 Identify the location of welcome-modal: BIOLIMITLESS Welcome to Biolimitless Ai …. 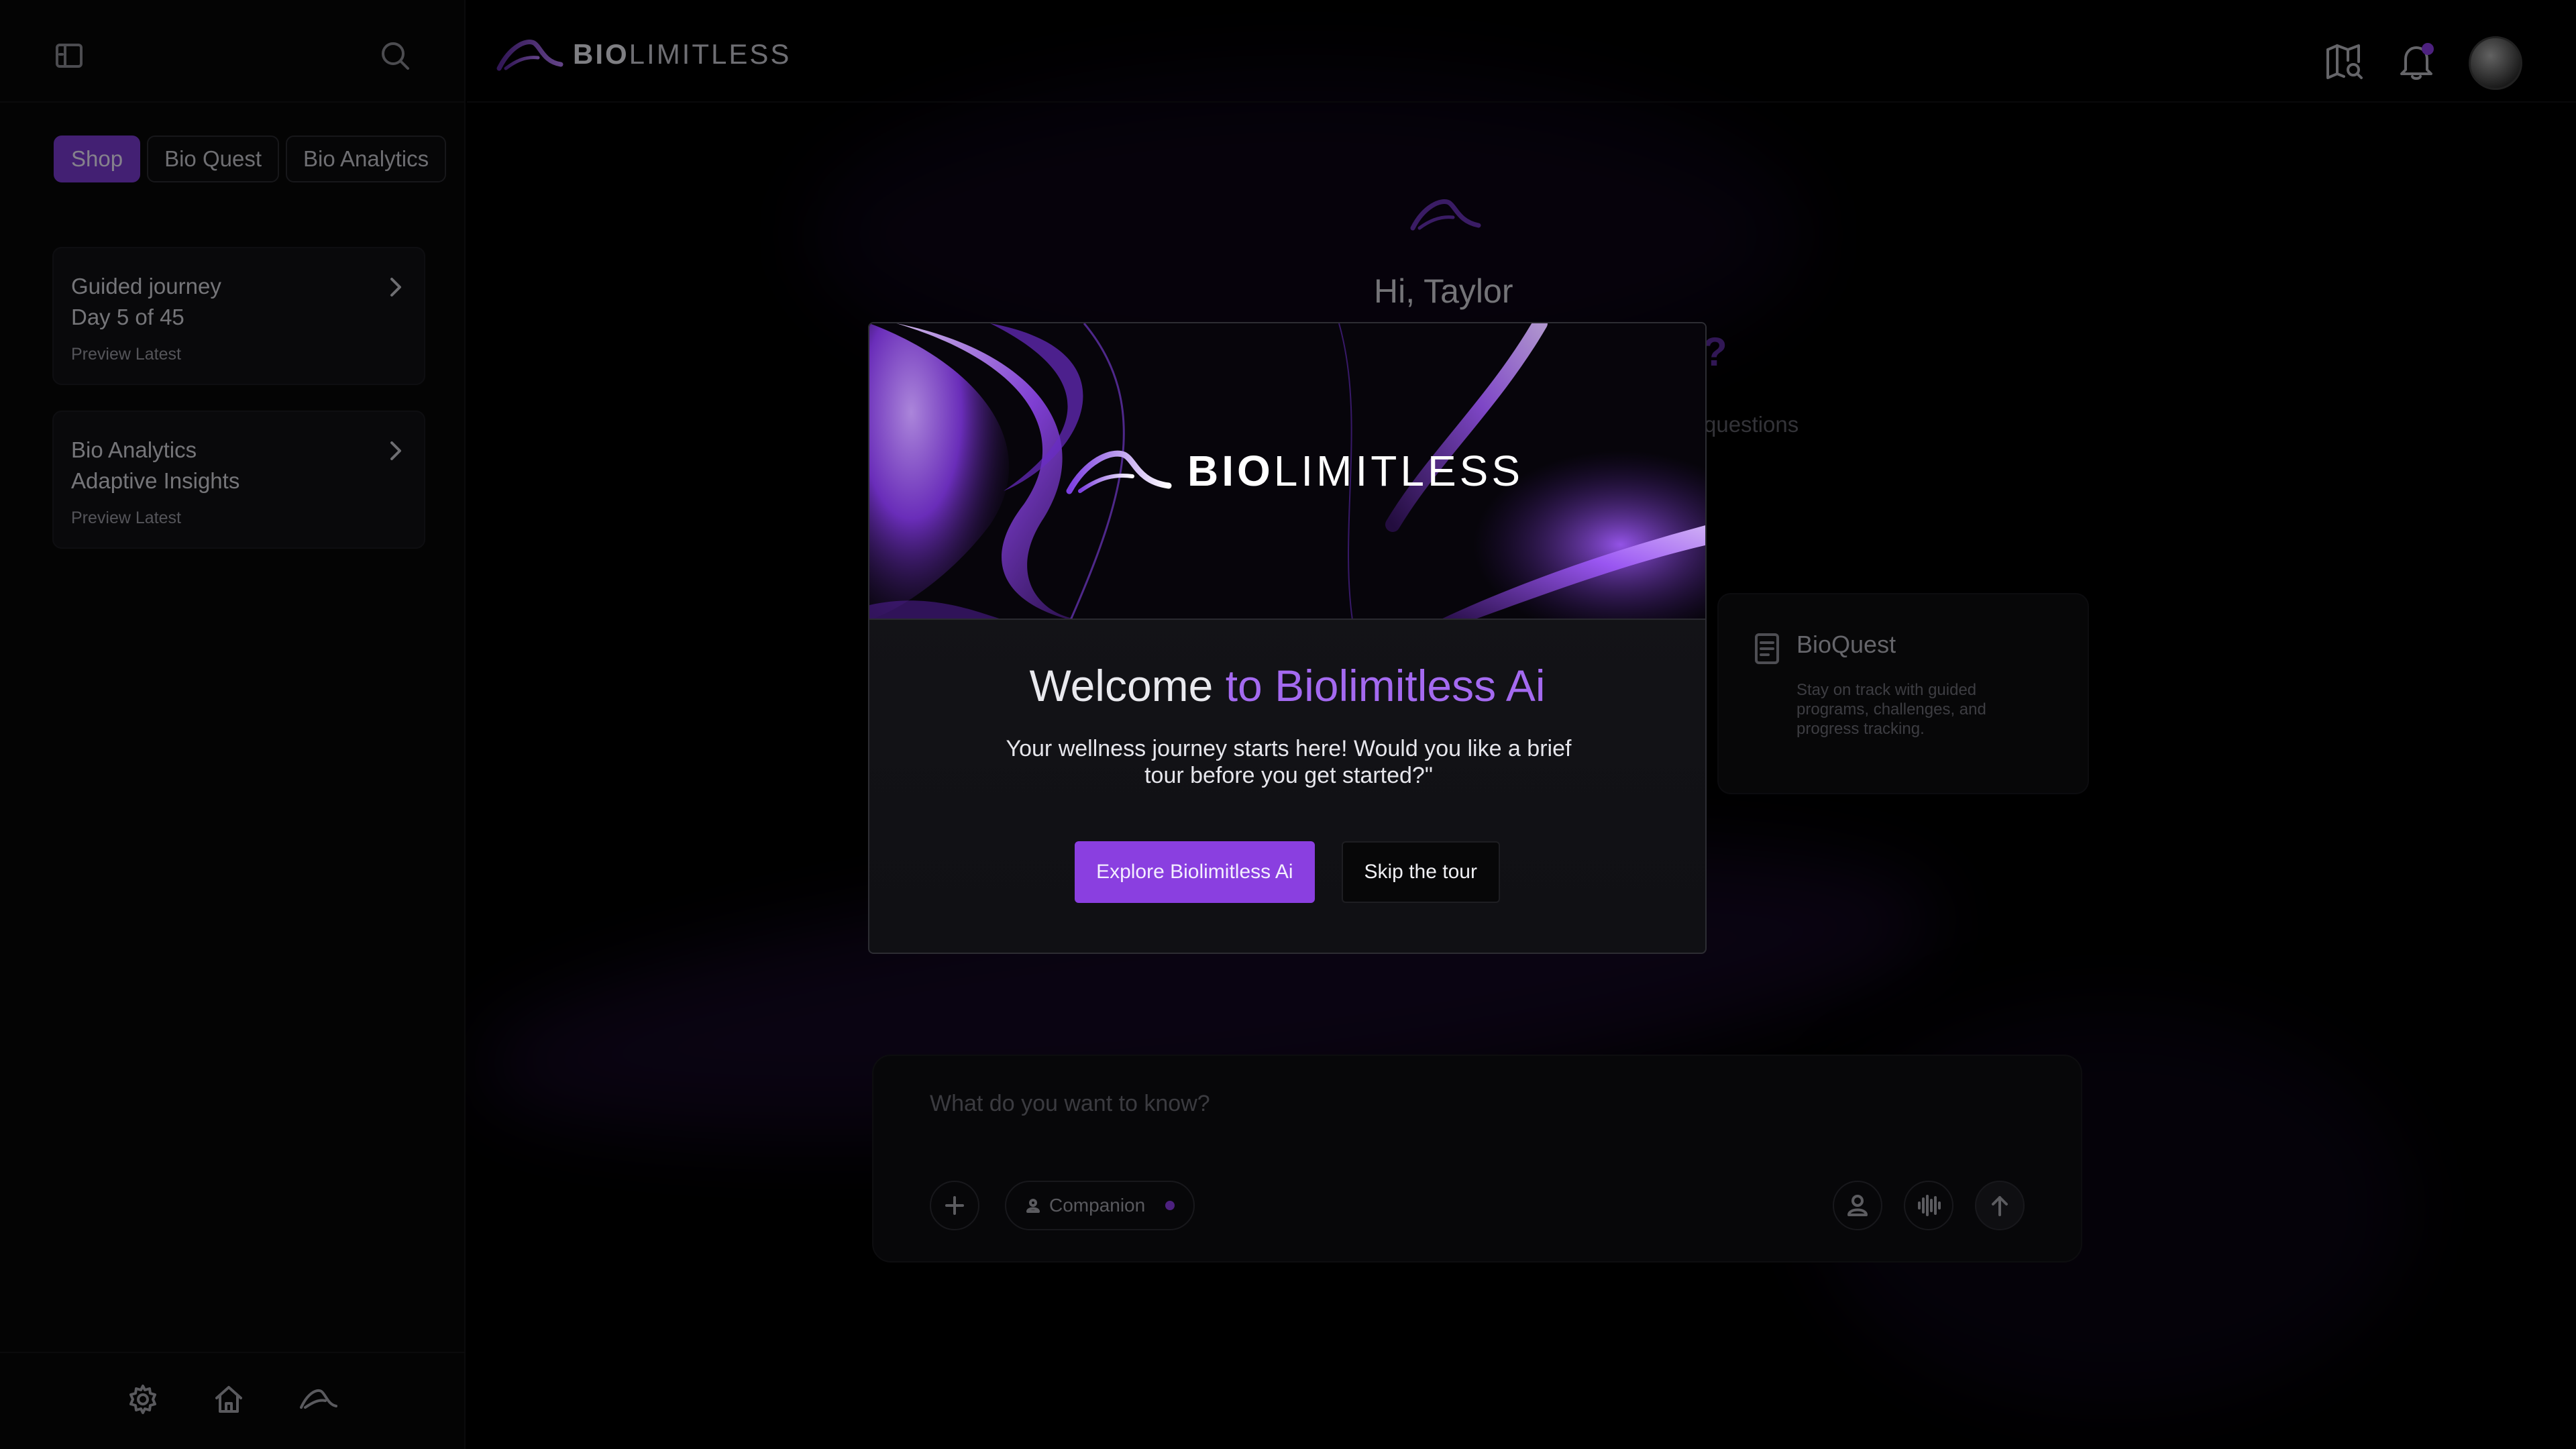
(1287, 638).